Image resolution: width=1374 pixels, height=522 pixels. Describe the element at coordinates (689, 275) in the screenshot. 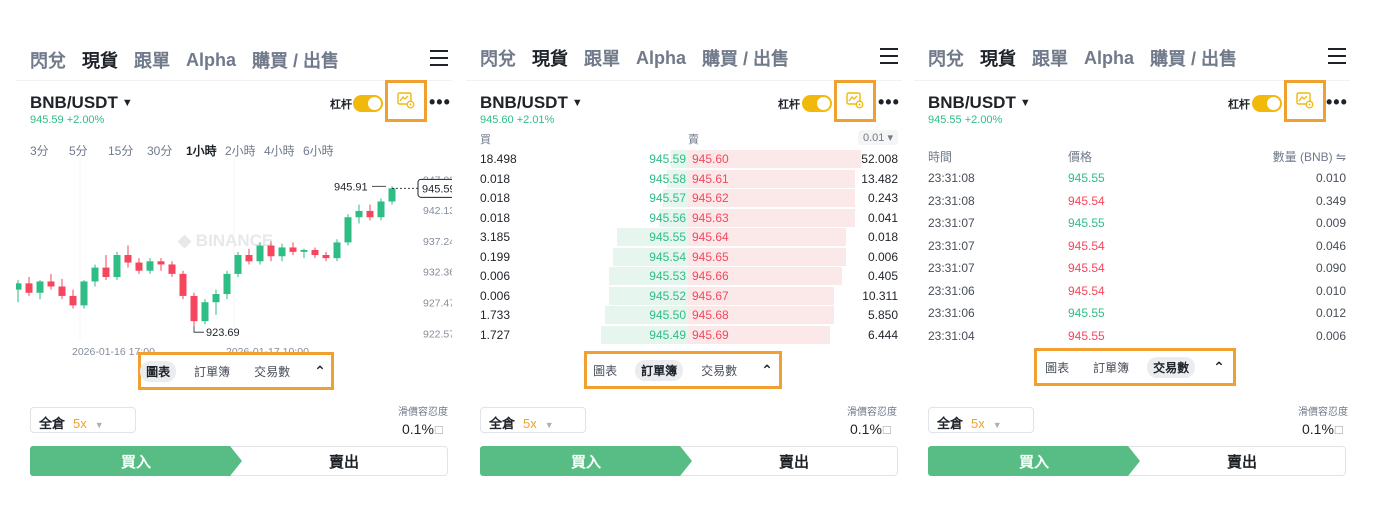

I see `orderbook-row: 0.006 945.53 945.66 0.405` at that location.